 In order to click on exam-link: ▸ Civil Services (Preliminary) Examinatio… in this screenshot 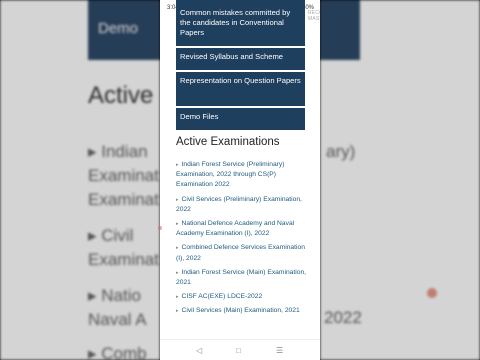, I will do `click(244, 205)`.